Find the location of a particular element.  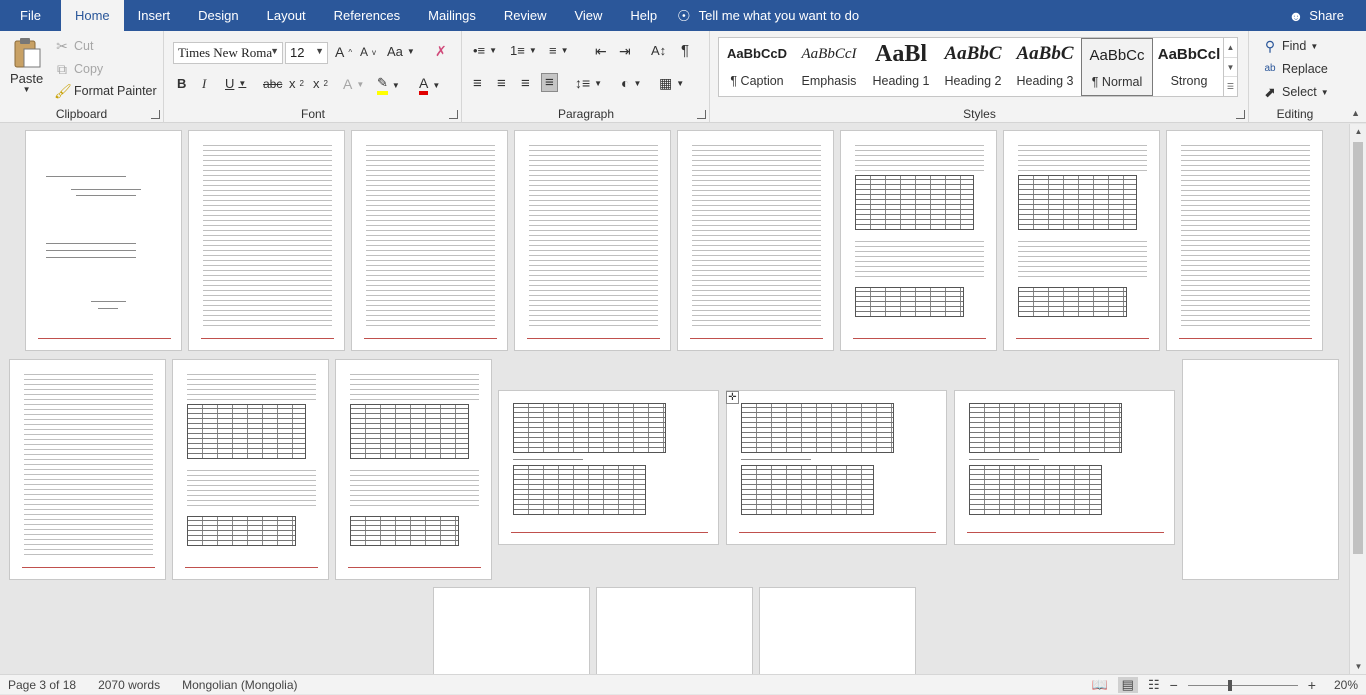

increase-indent-button: ⇥ is located at coordinates (625, 51).